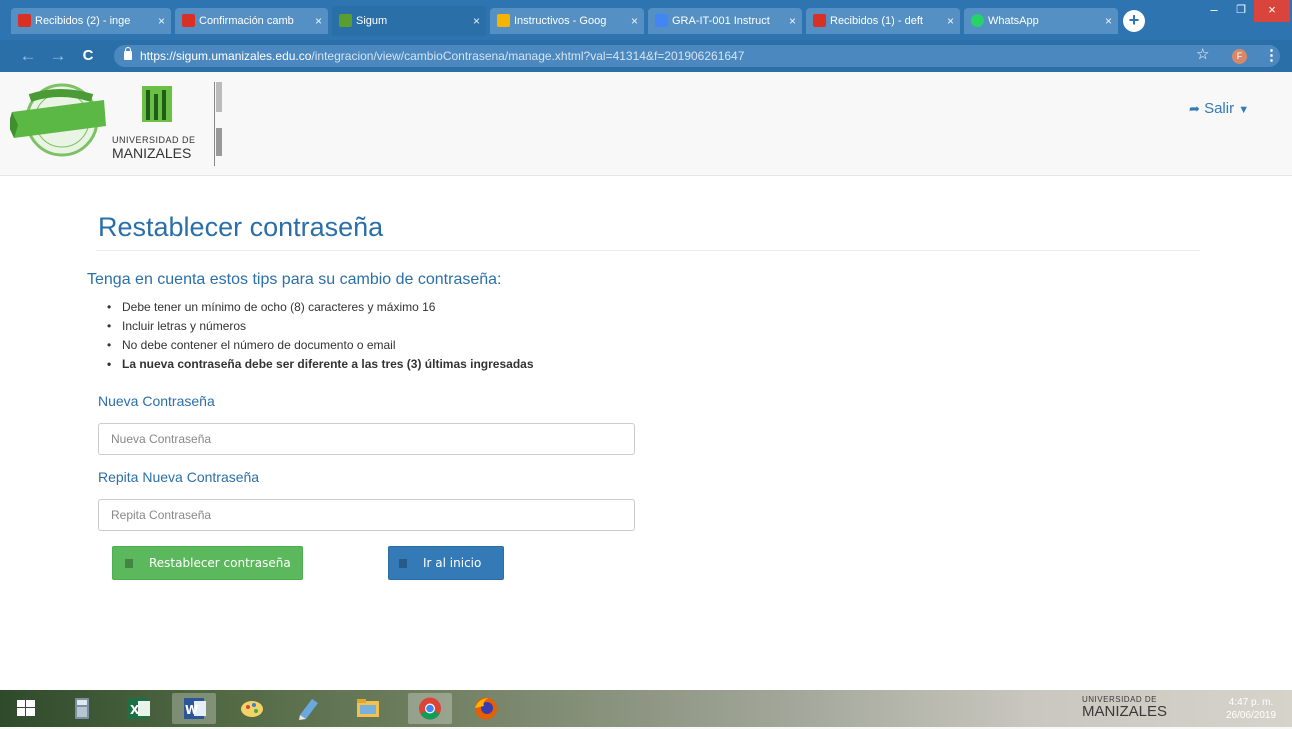 The height and width of the screenshot is (729, 1292). I want to click on tab-label: Recibidos (2) - inge, so click(83, 21).